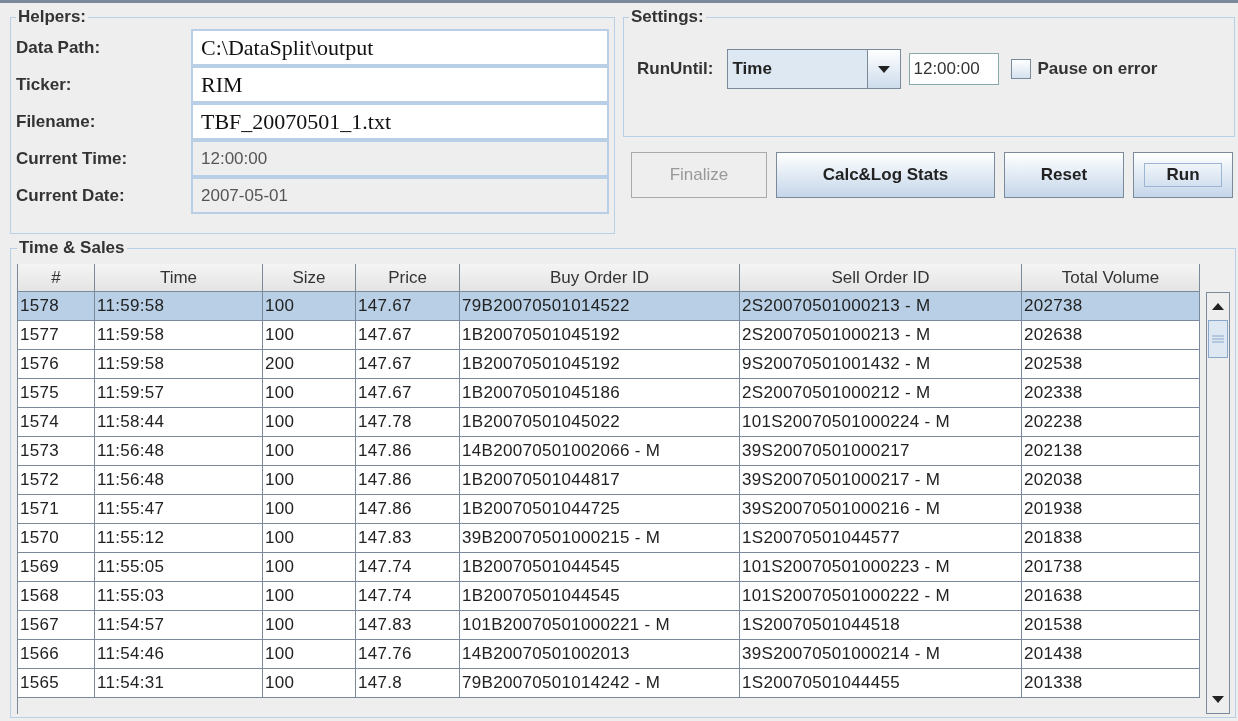  What do you see at coordinates (179, 683) in the screenshot?
I see `table-cell: 11:54:31` at bounding box center [179, 683].